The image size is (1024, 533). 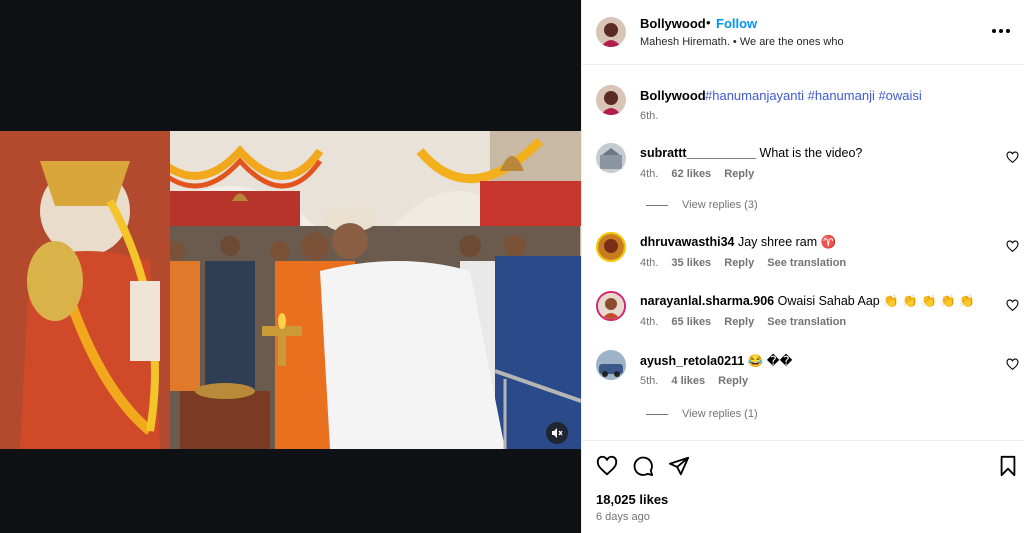 What do you see at coordinates (691, 322) in the screenshot?
I see `comment-likes: 65 likes` at bounding box center [691, 322].